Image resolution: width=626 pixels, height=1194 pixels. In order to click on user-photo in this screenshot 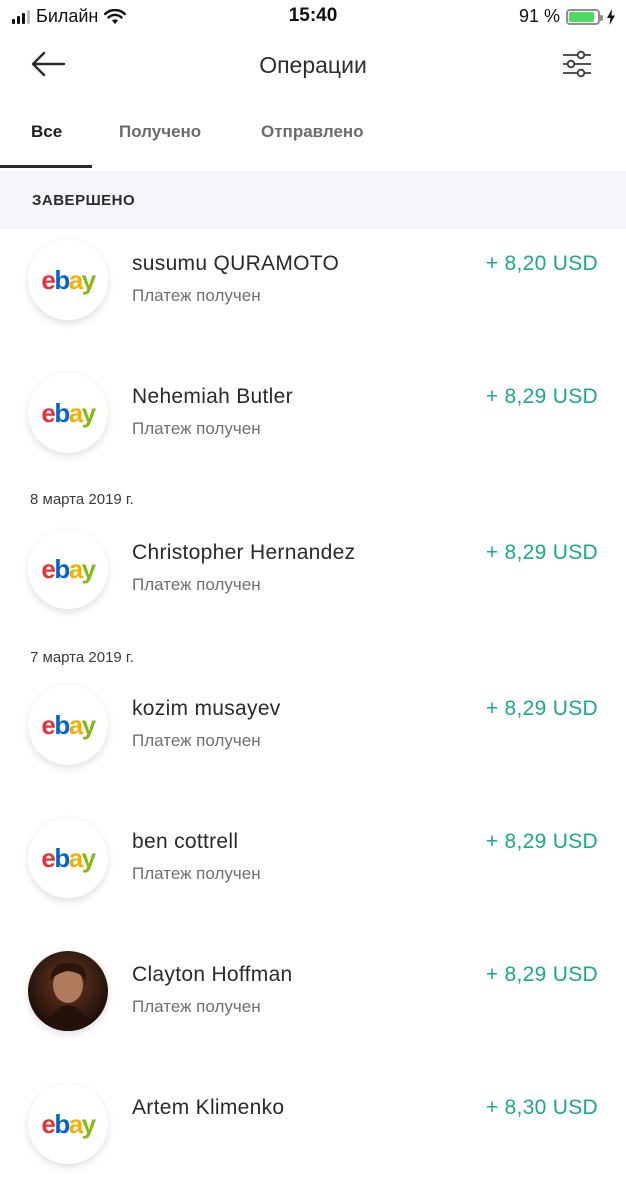, I will do `click(68, 991)`.